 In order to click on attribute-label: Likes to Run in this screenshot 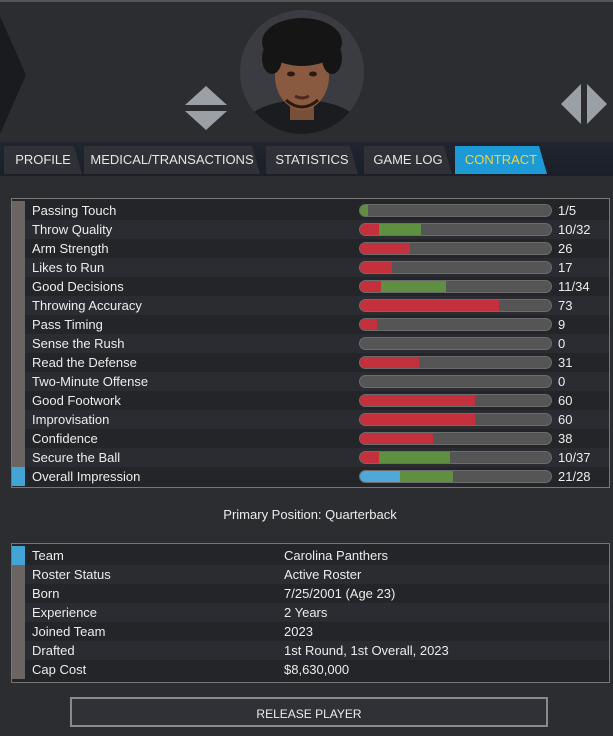, I will do `click(68, 267)`.